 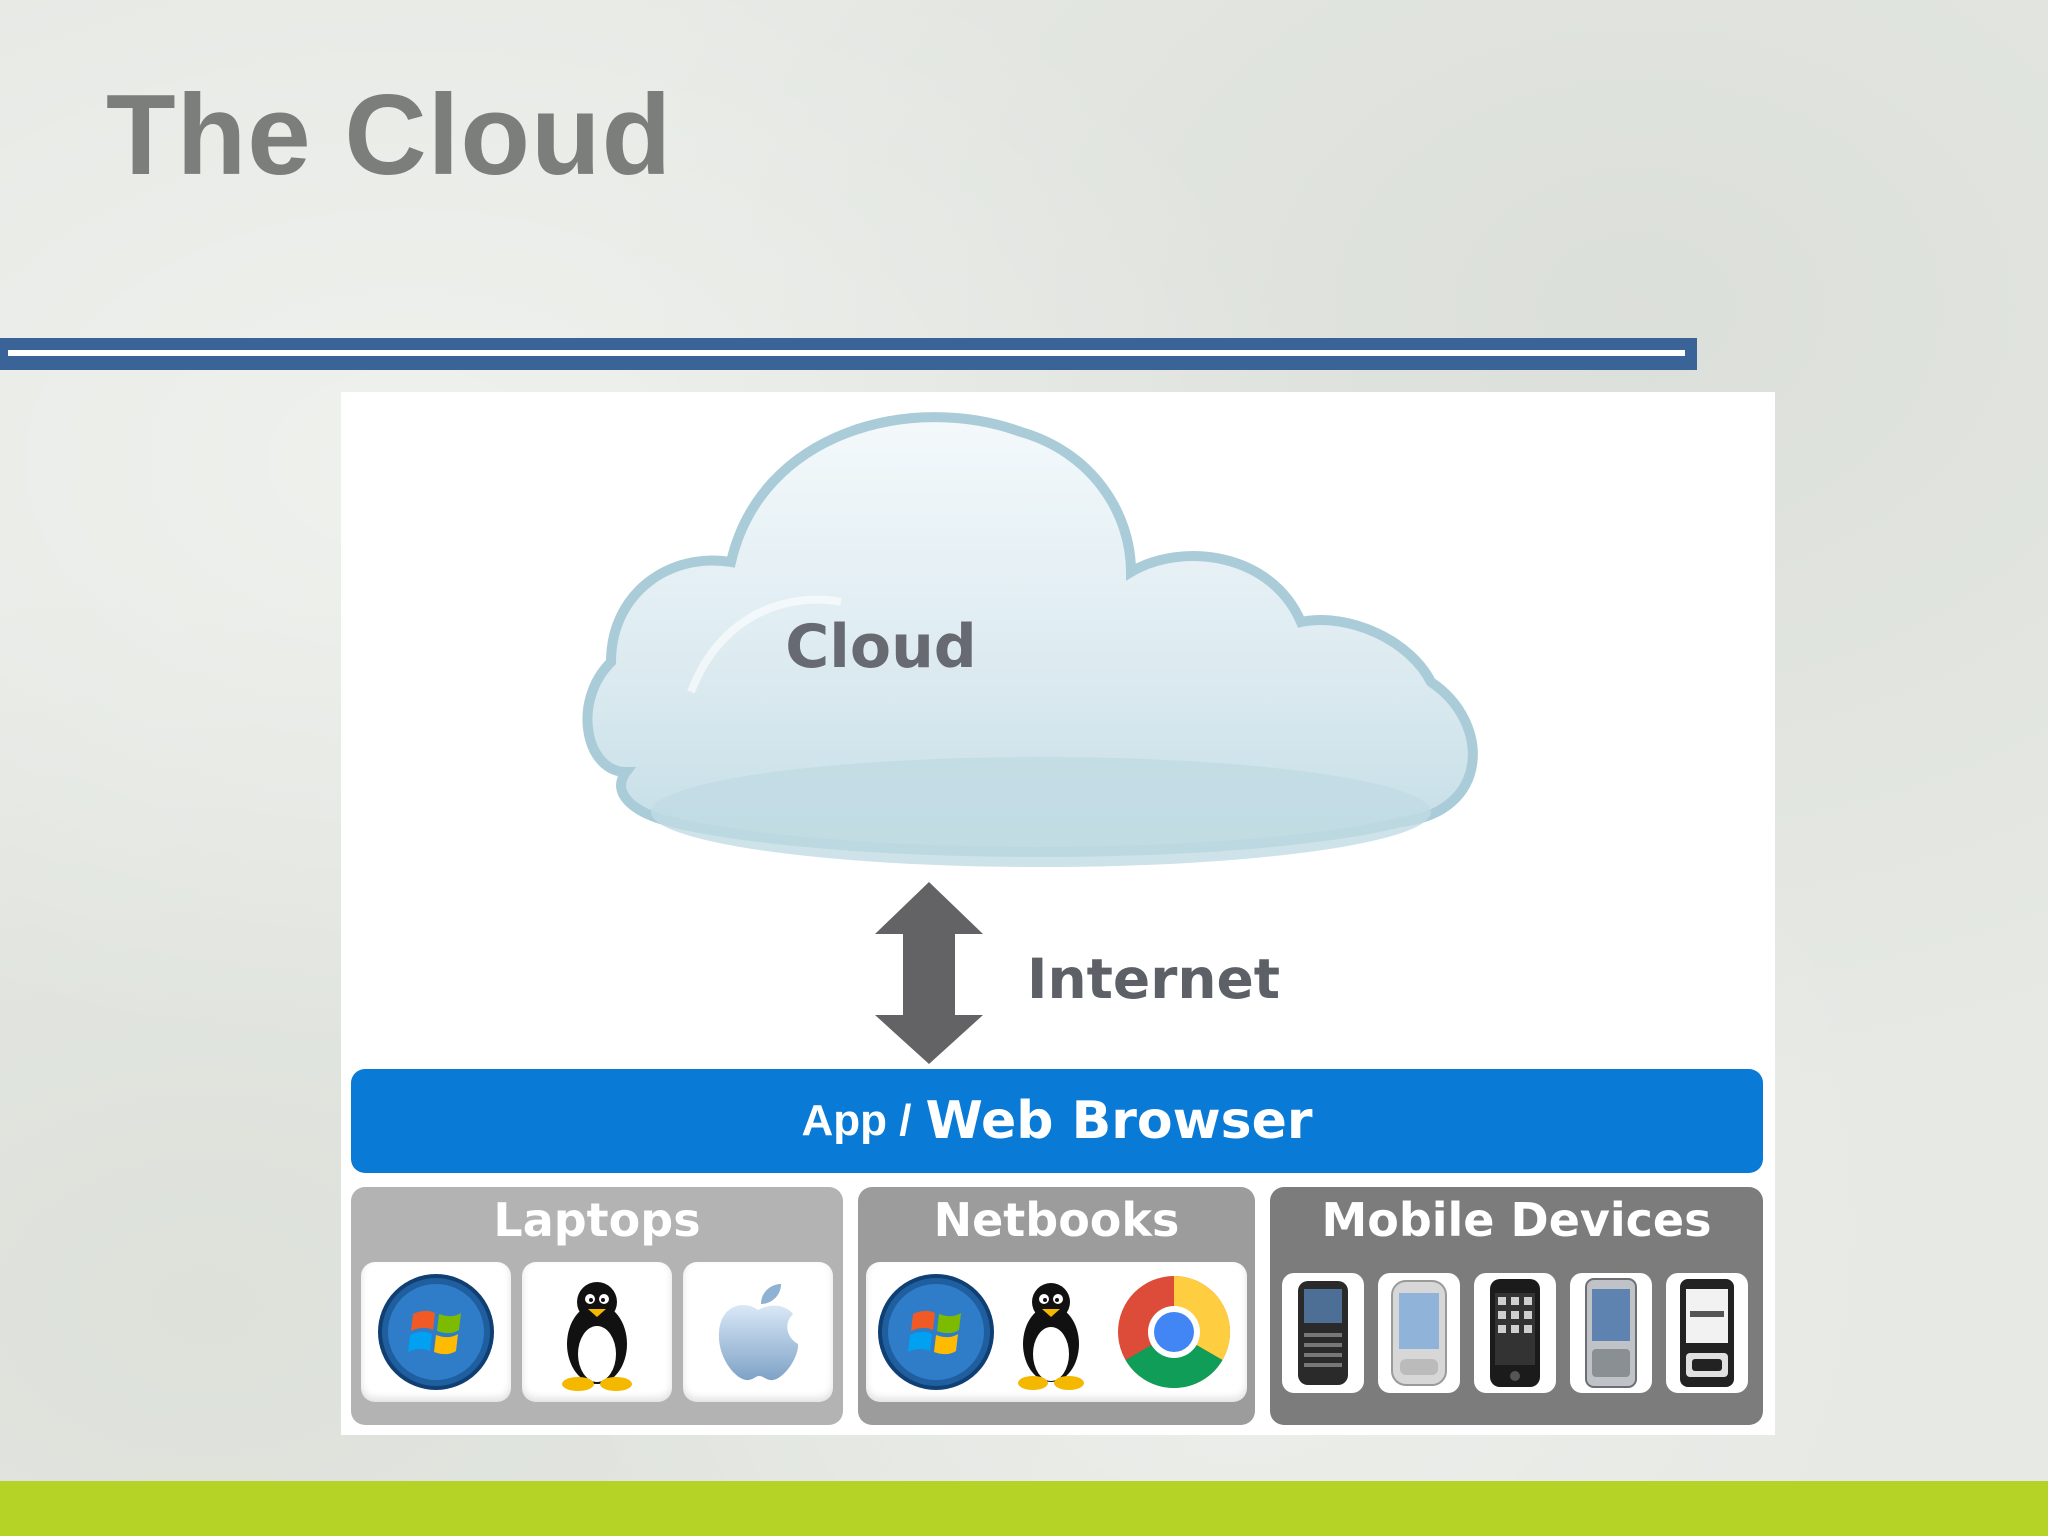 I want to click on symbian-phone-icon, so click(x=1707, y=1333).